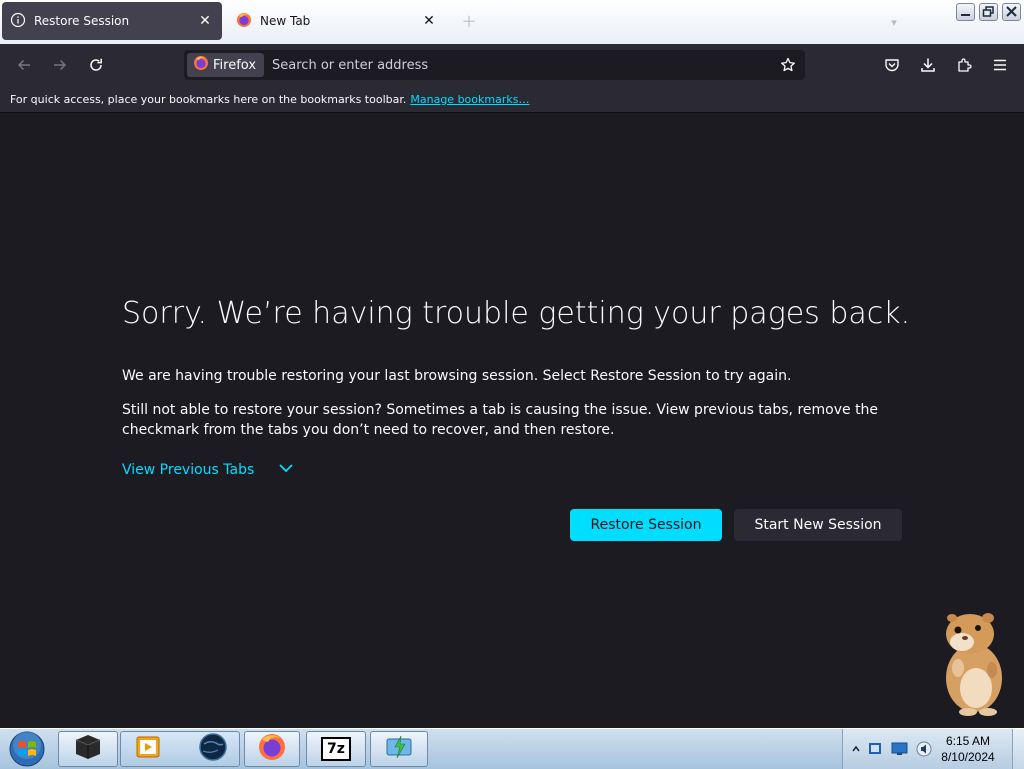  Describe the element at coordinates (968, 757) in the screenshot. I see `clock-date: 8/10/2024` at that location.